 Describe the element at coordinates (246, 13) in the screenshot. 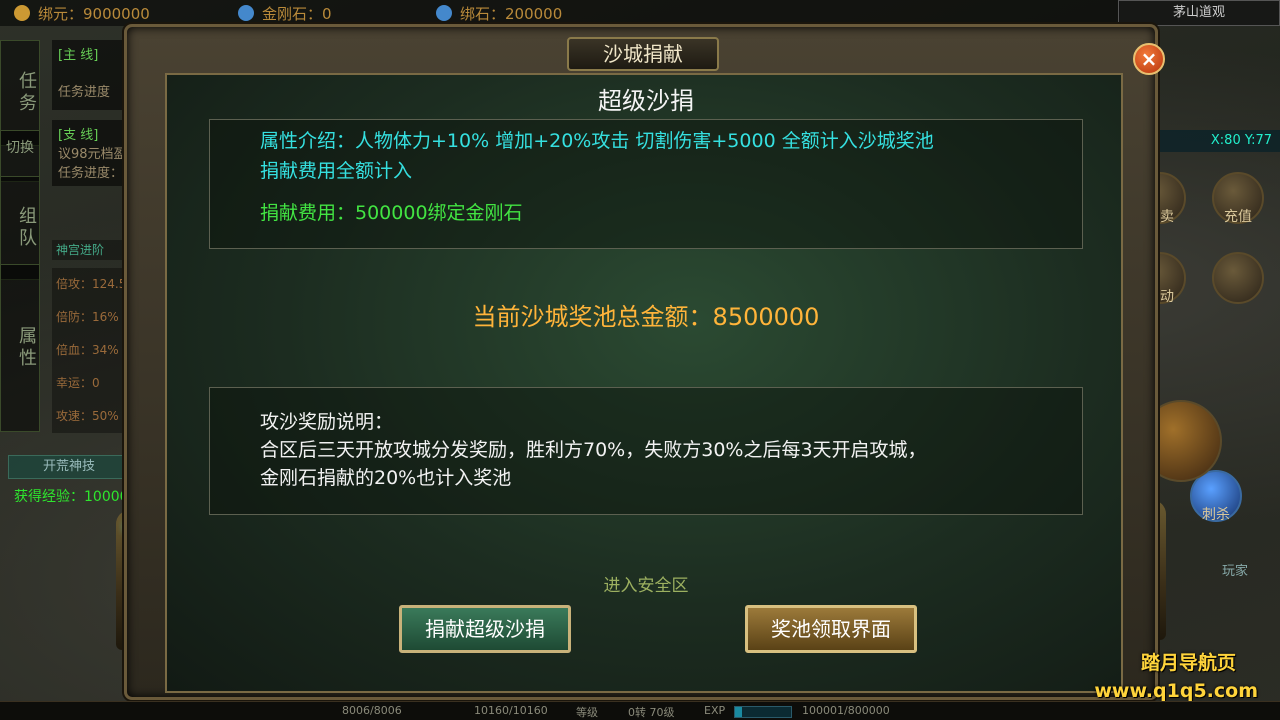

I see `diamond-icon` at that location.